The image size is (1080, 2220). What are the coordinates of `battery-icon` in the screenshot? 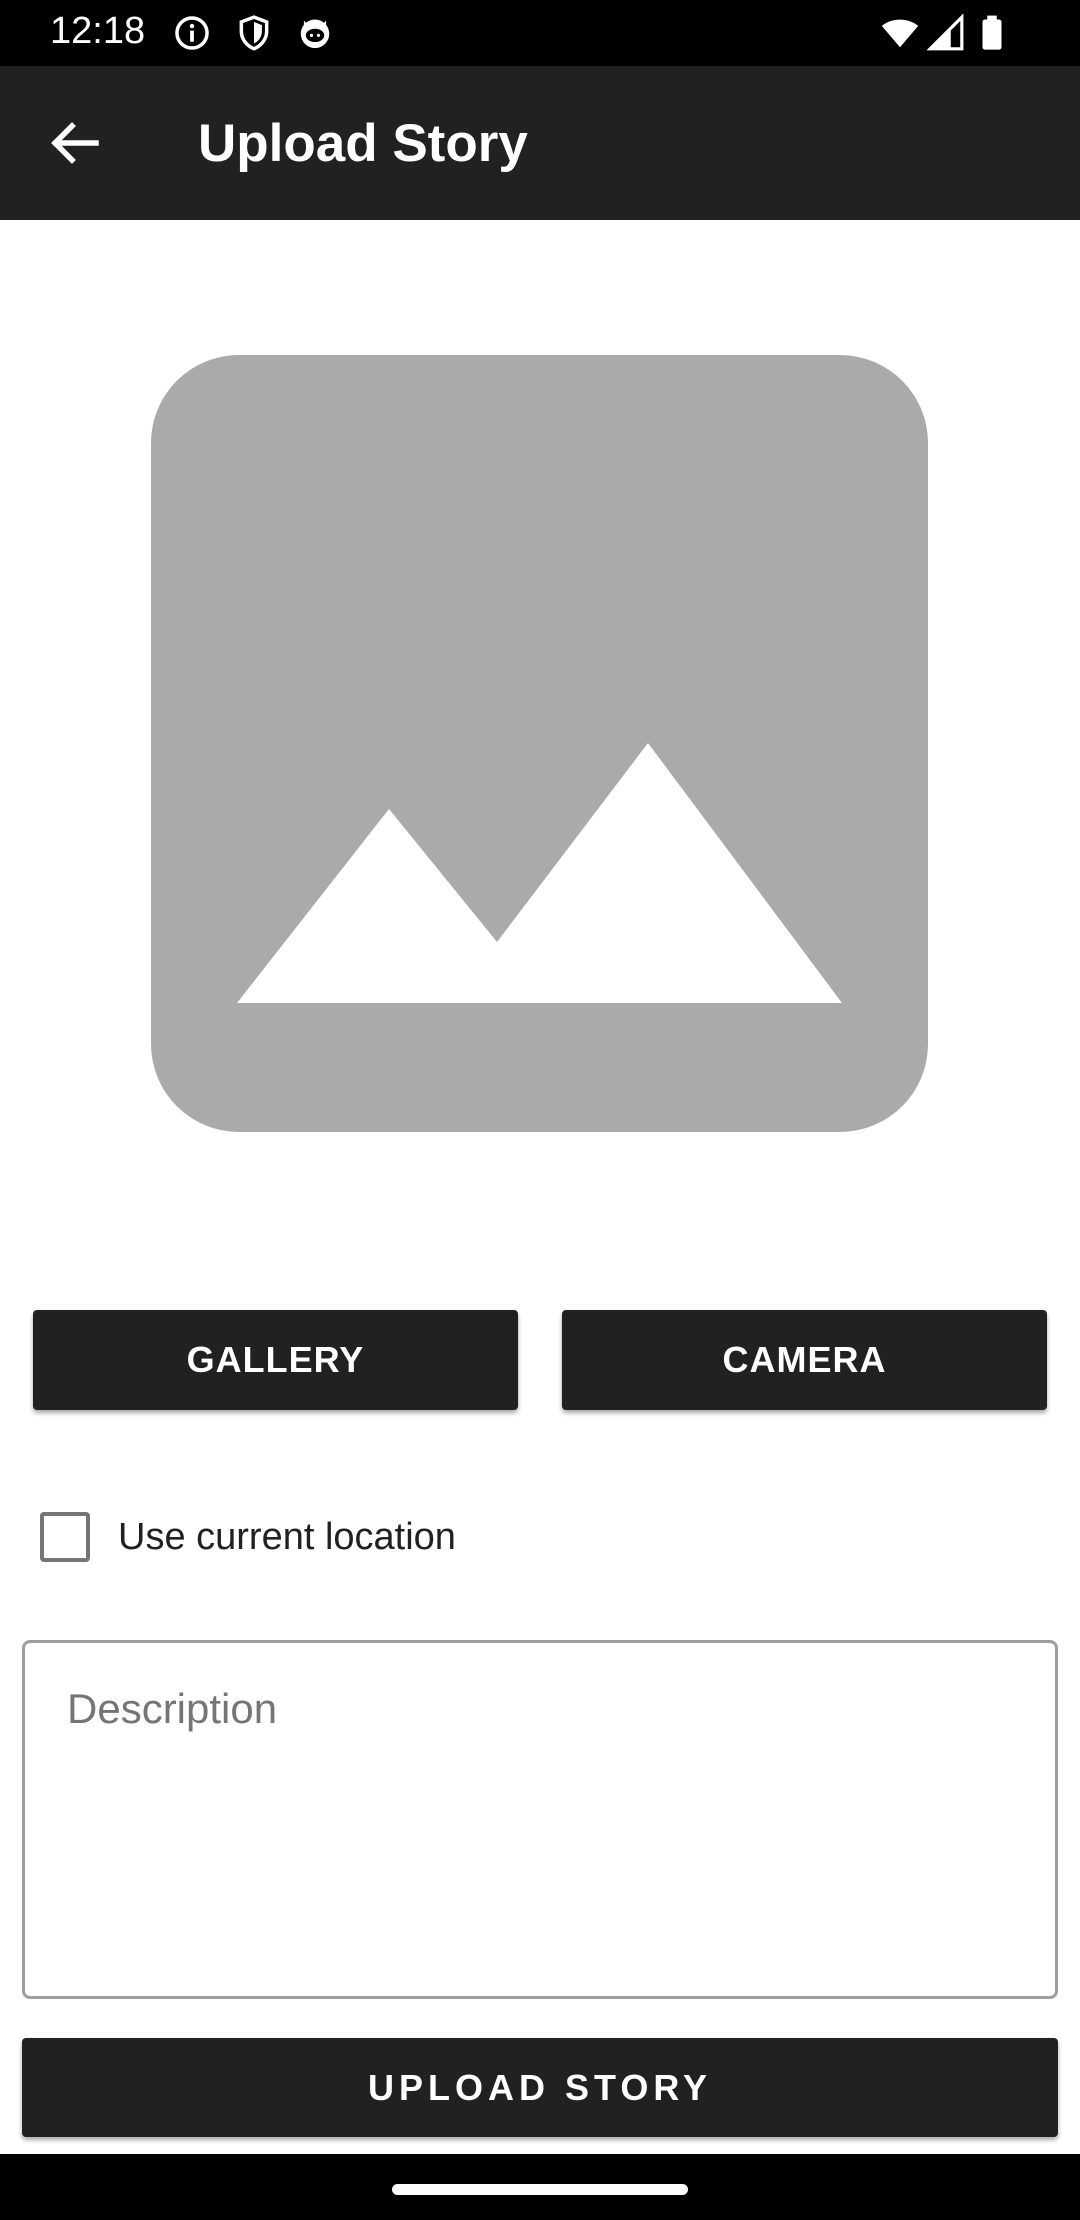 It's located at (992, 32).